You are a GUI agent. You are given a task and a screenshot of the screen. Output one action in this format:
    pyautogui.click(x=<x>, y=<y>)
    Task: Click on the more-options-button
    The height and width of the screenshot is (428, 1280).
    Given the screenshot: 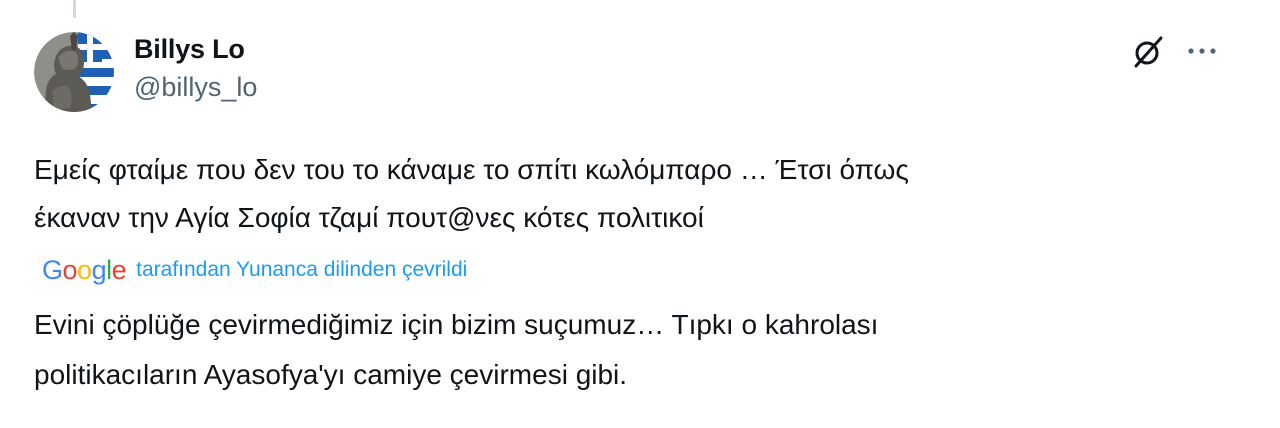 What is the action you would take?
    pyautogui.click(x=1202, y=52)
    